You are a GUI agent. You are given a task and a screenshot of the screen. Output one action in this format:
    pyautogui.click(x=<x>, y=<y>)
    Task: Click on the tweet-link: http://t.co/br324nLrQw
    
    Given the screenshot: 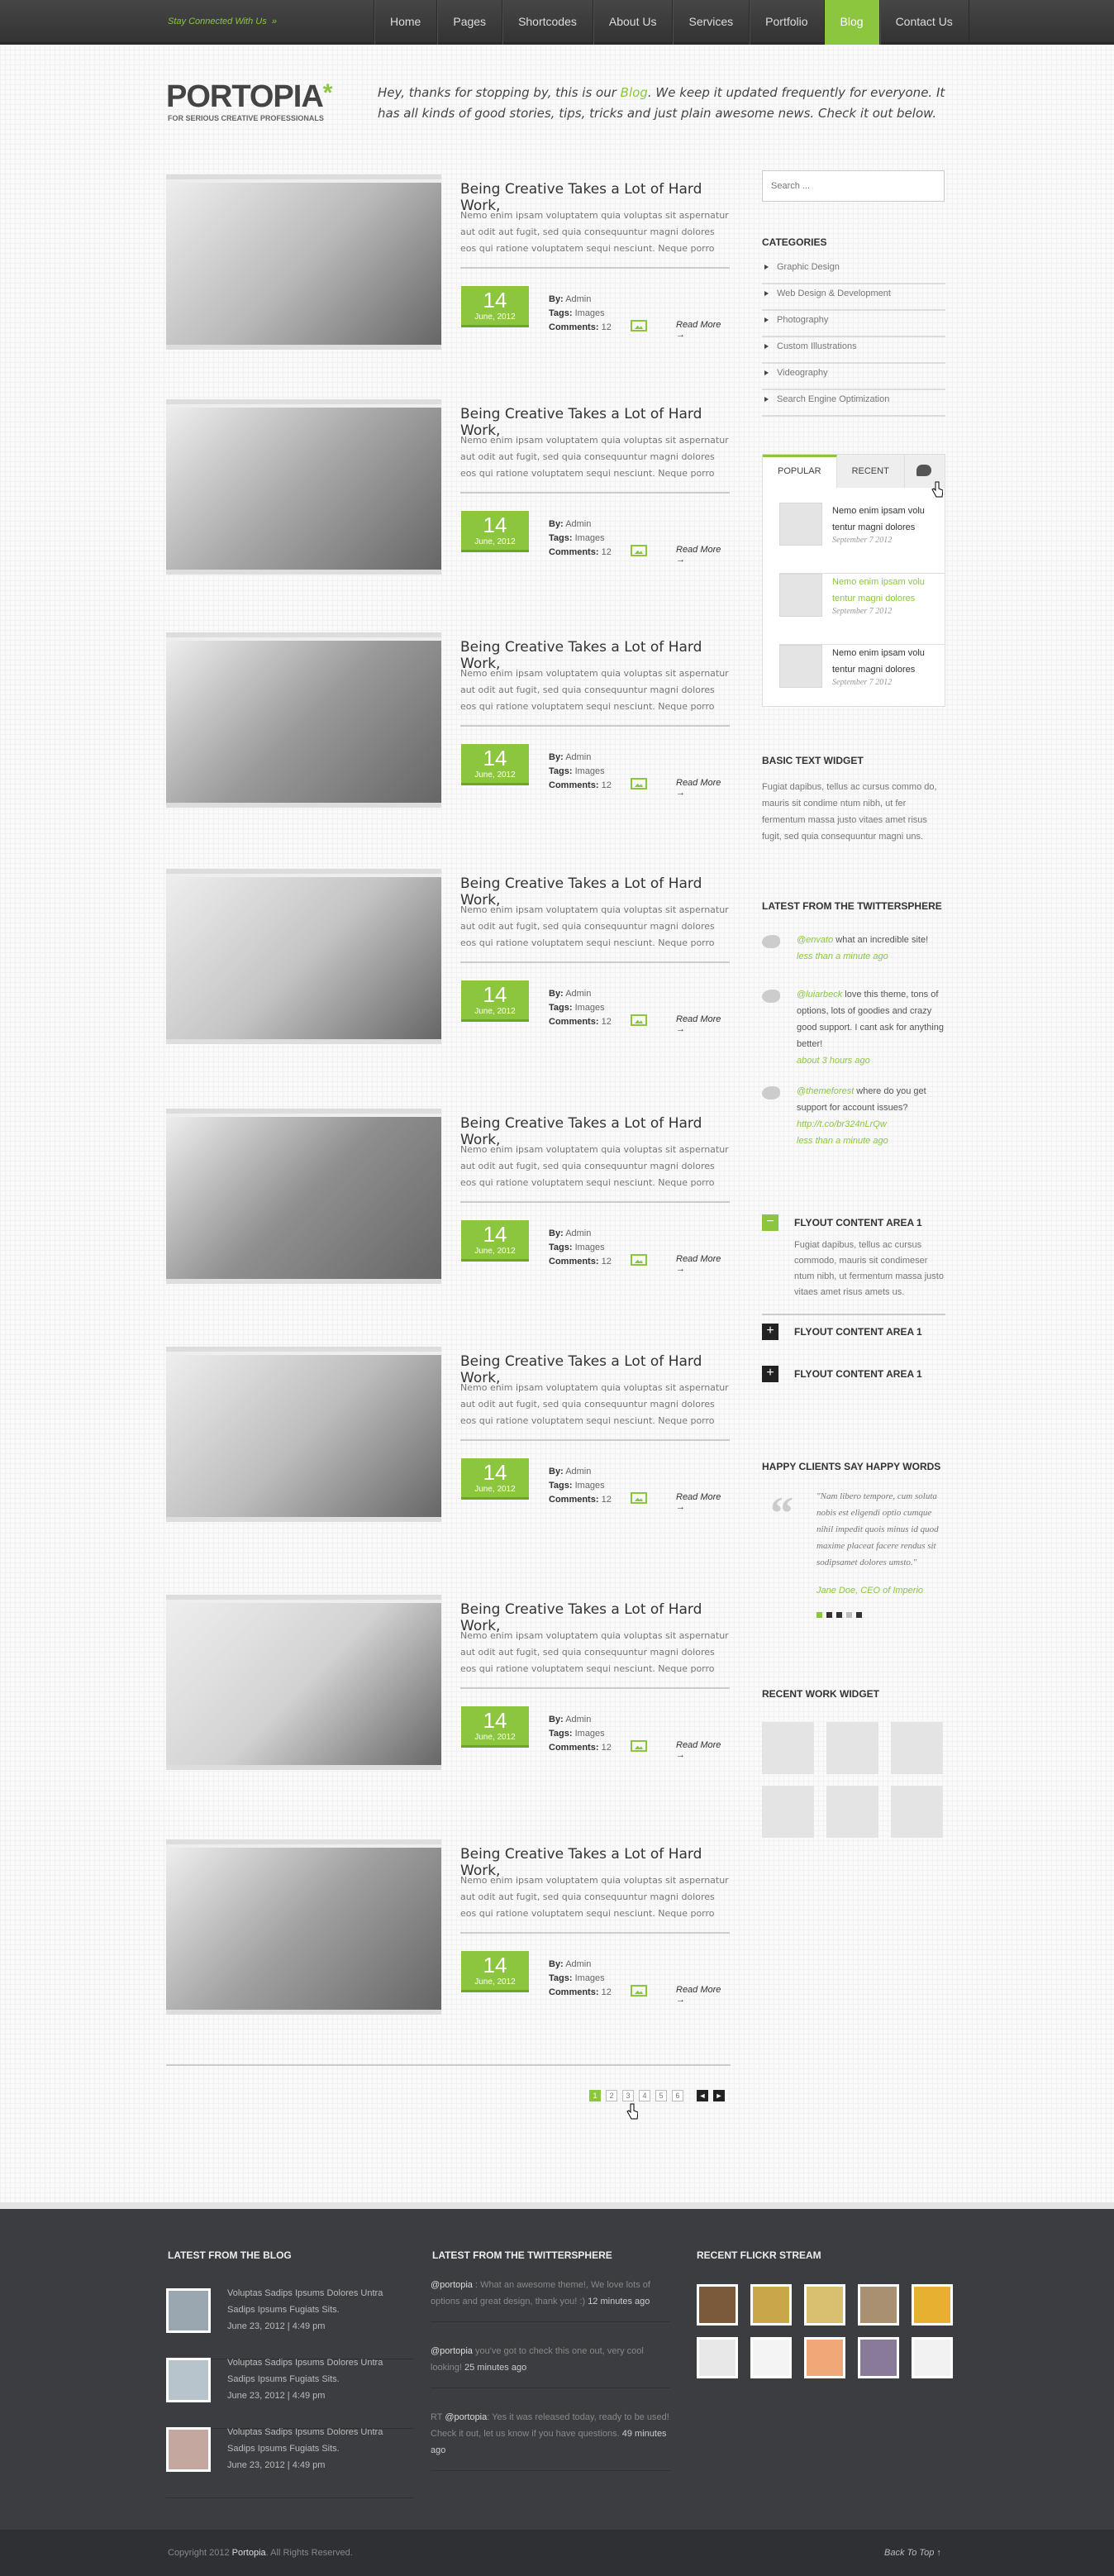 What is the action you would take?
    pyautogui.click(x=842, y=1124)
    